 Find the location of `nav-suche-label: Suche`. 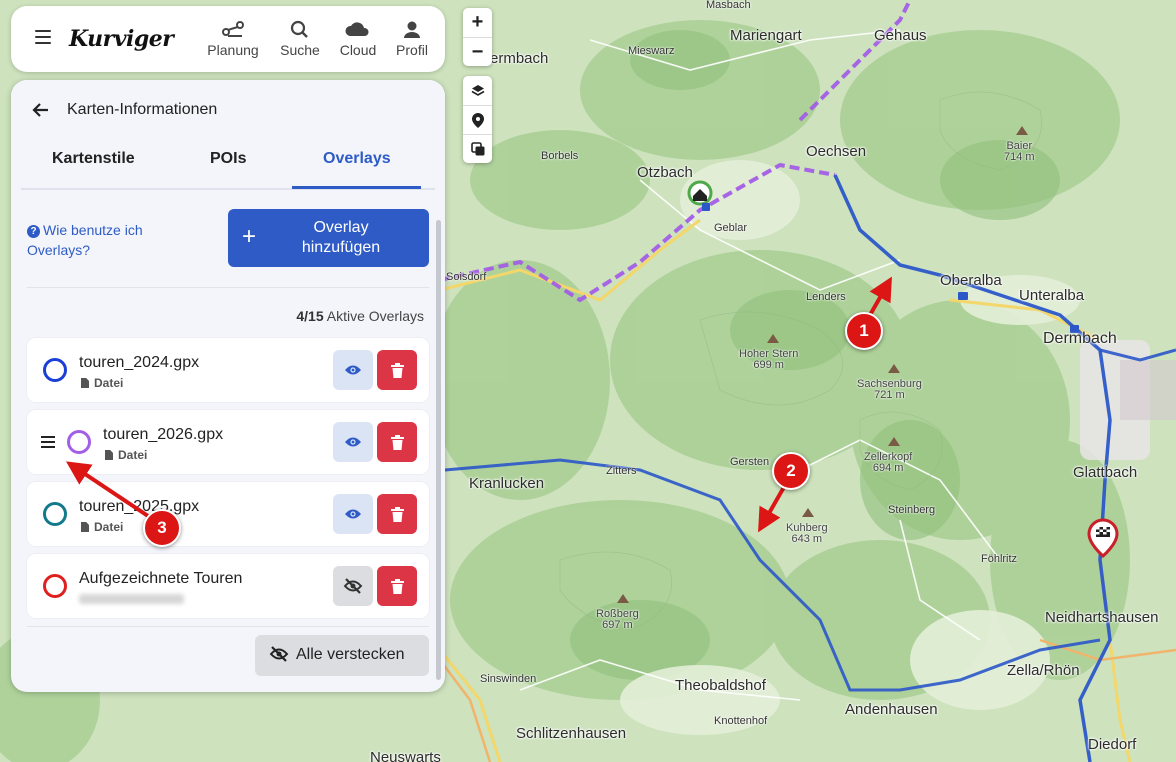

nav-suche-label: Suche is located at coordinates (300, 50).